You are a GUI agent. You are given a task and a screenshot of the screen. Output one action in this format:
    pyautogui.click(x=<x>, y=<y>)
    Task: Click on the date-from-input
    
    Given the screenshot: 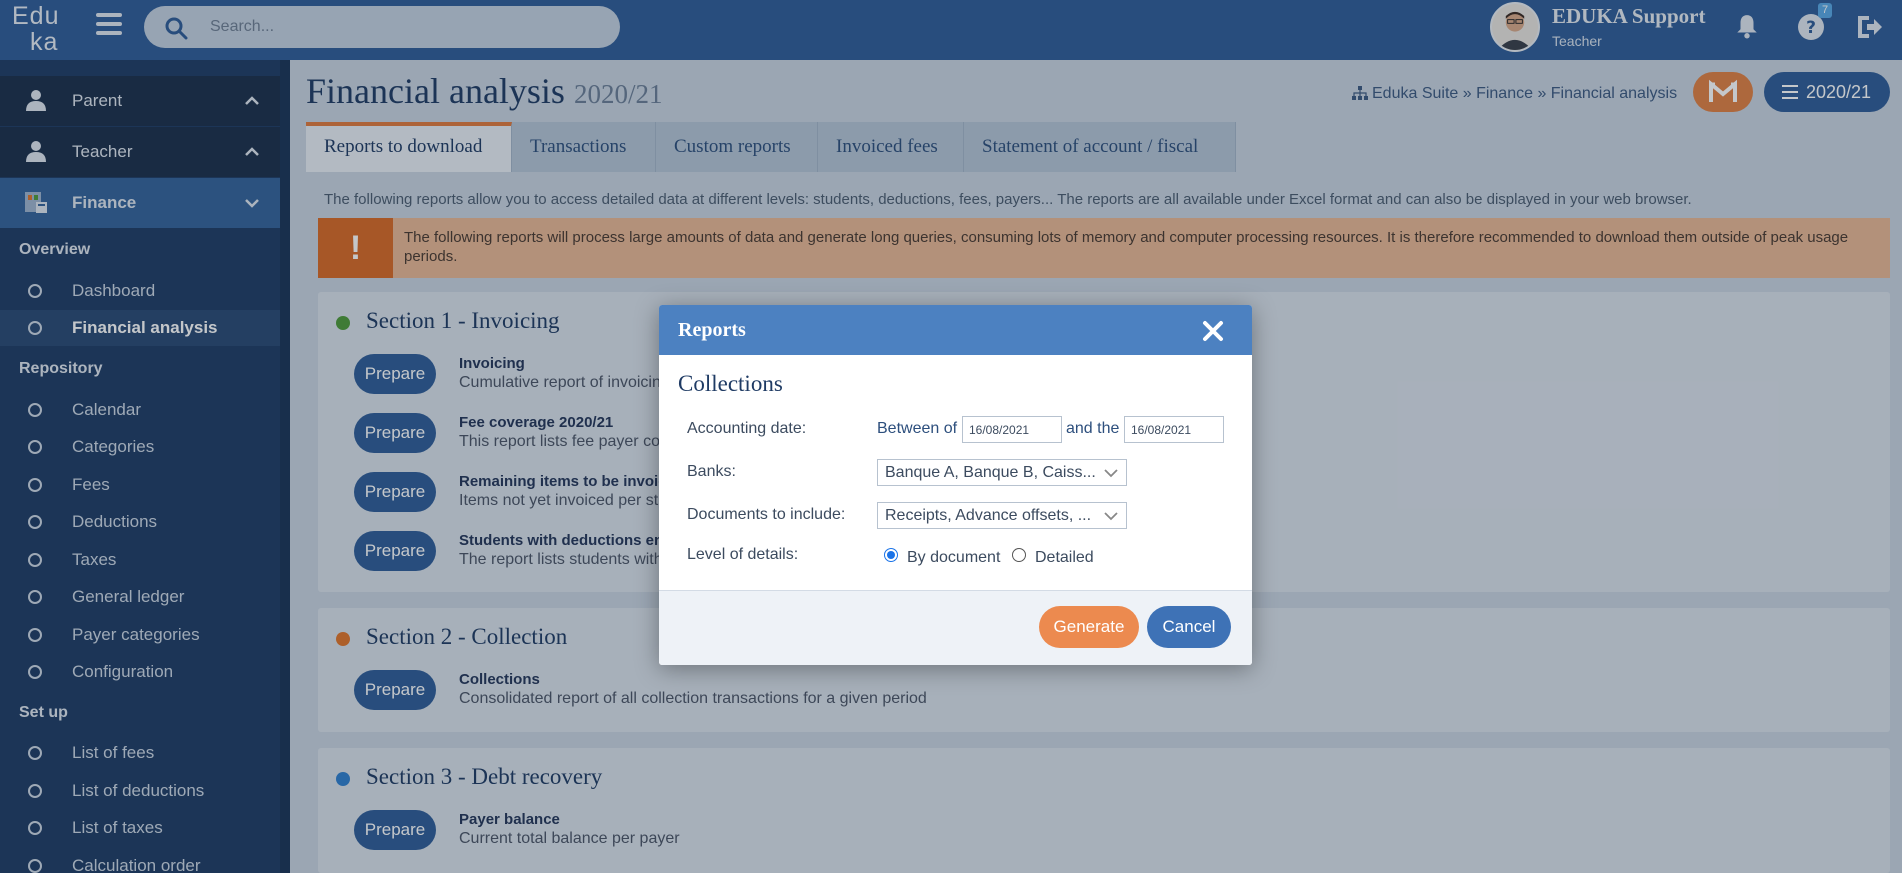 What is the action you would take?
    pyautogui.click(x=1012, y=429)
    